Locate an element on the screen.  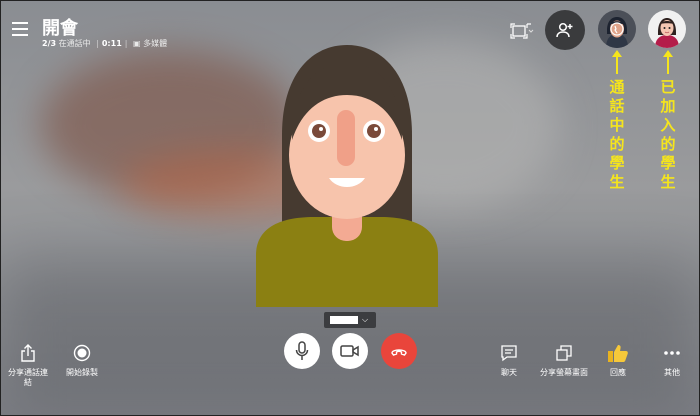
video-camera-icon is located at coordinates (349, 351).